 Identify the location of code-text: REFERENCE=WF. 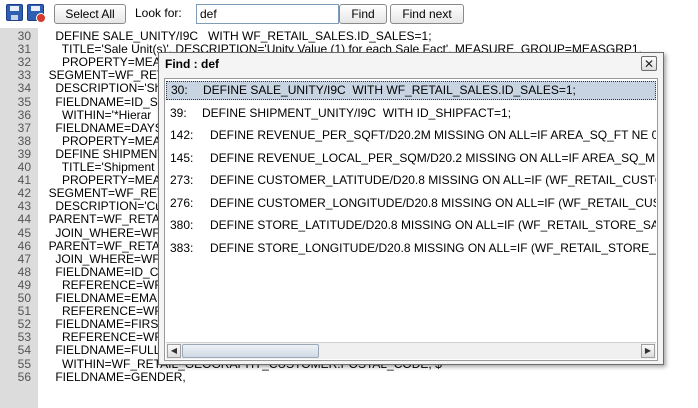
(102, 337).